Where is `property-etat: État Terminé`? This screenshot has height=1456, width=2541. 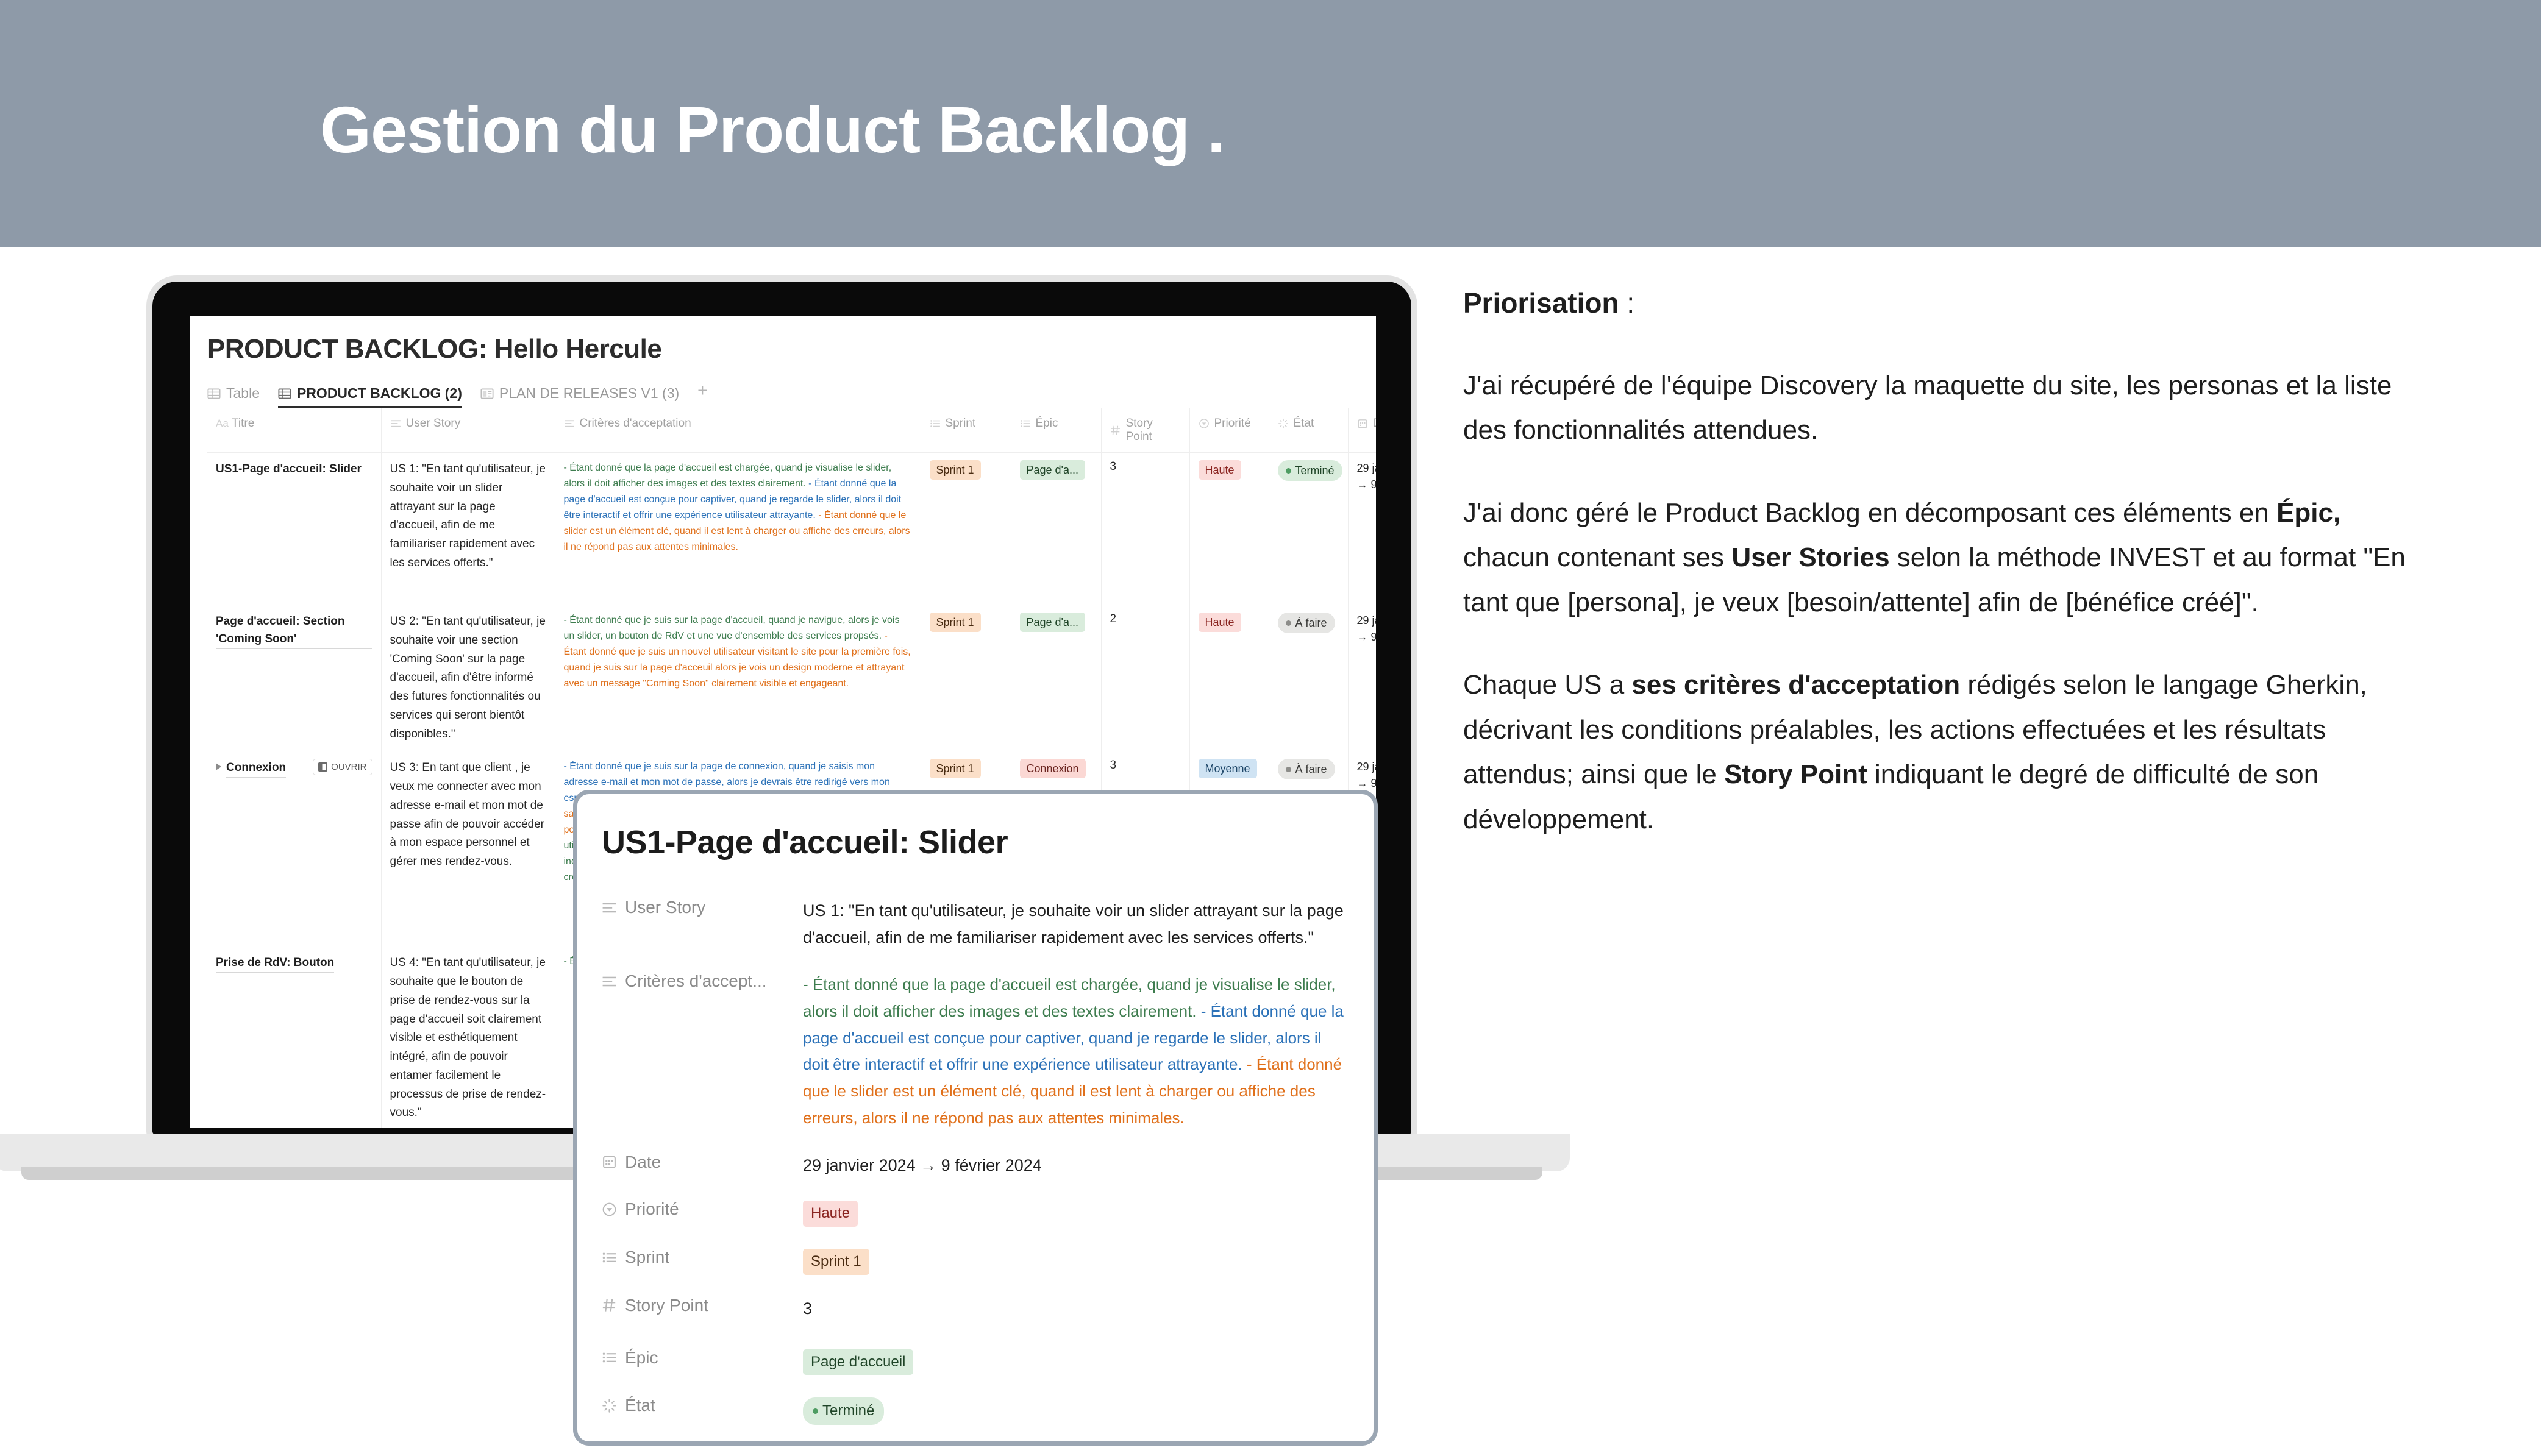
property-etat: État Terminé is located at coordinates (976, 1411).